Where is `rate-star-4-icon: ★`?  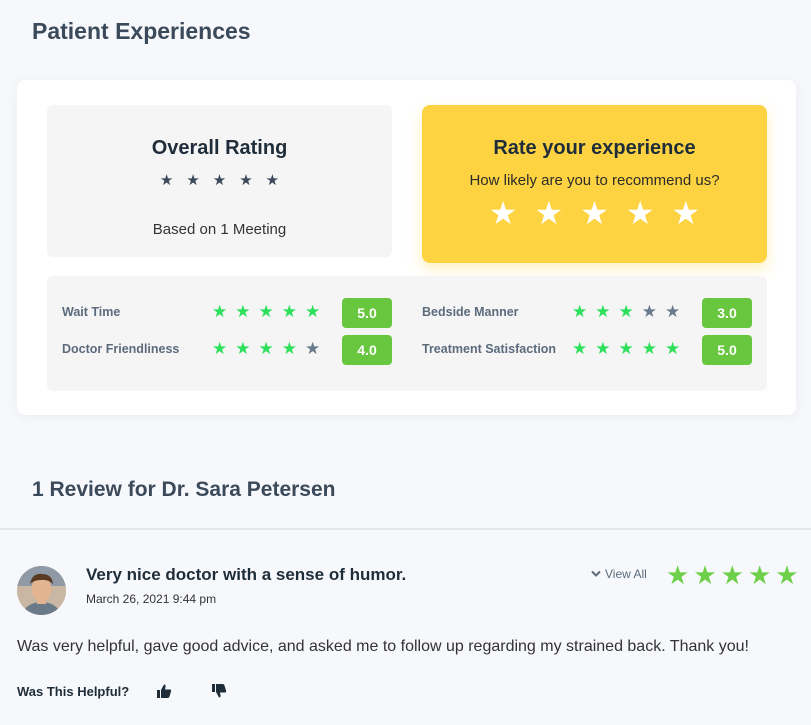
rate-star-4-icon: ★ is located at coordinates (640, 213).